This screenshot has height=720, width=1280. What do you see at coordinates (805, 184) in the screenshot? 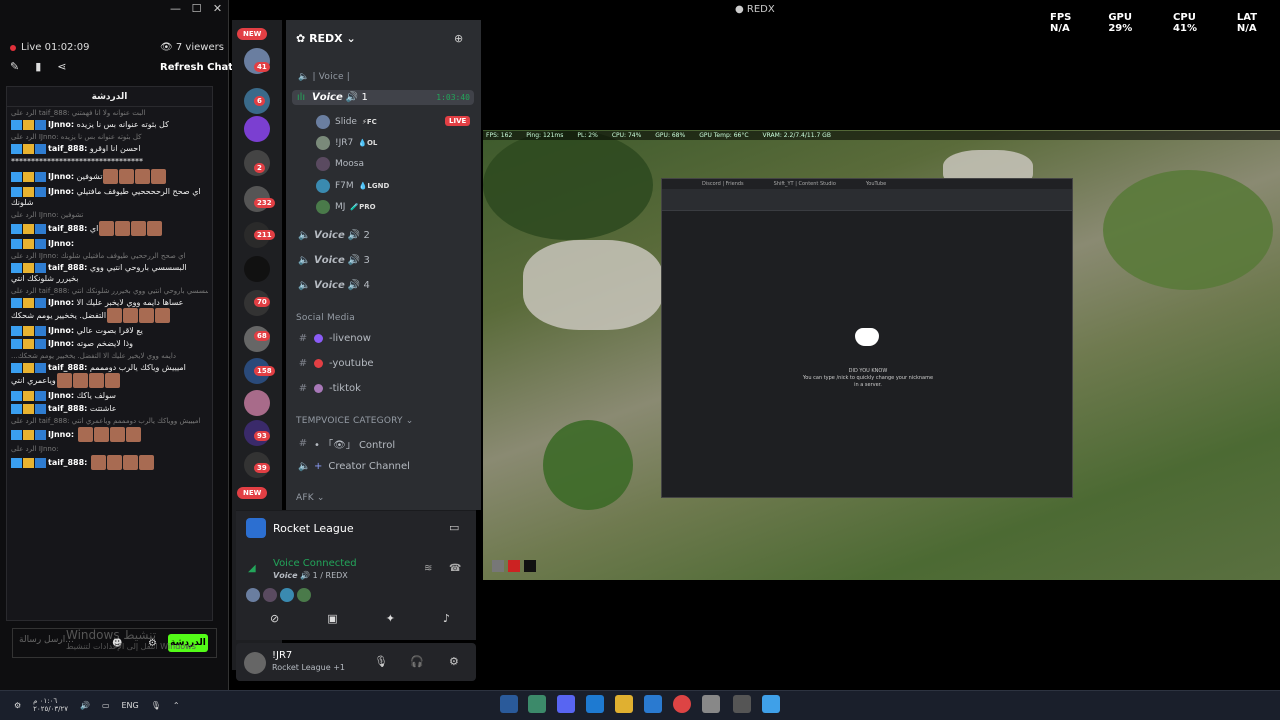
I see `browser-tab: Shift_YT | Content Studio` at bounding box center [805, 184].